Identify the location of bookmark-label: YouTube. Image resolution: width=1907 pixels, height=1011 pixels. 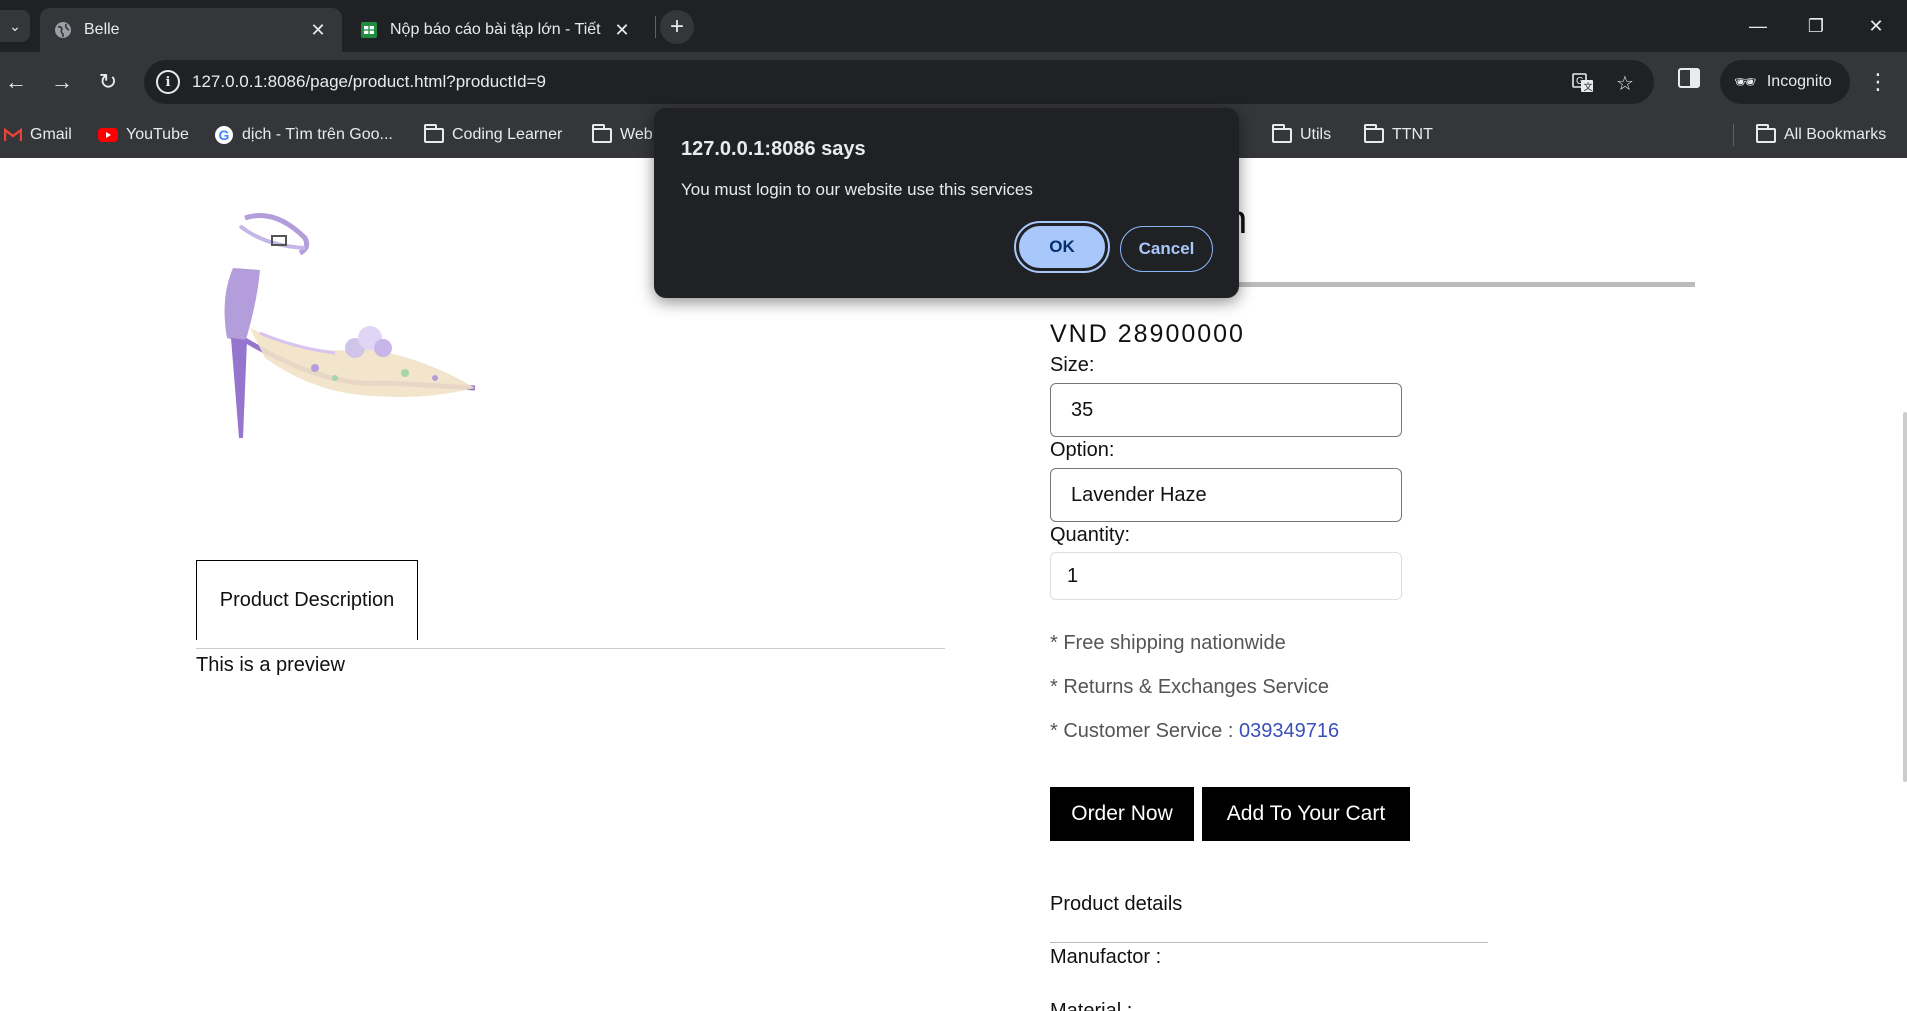
(157, 134).